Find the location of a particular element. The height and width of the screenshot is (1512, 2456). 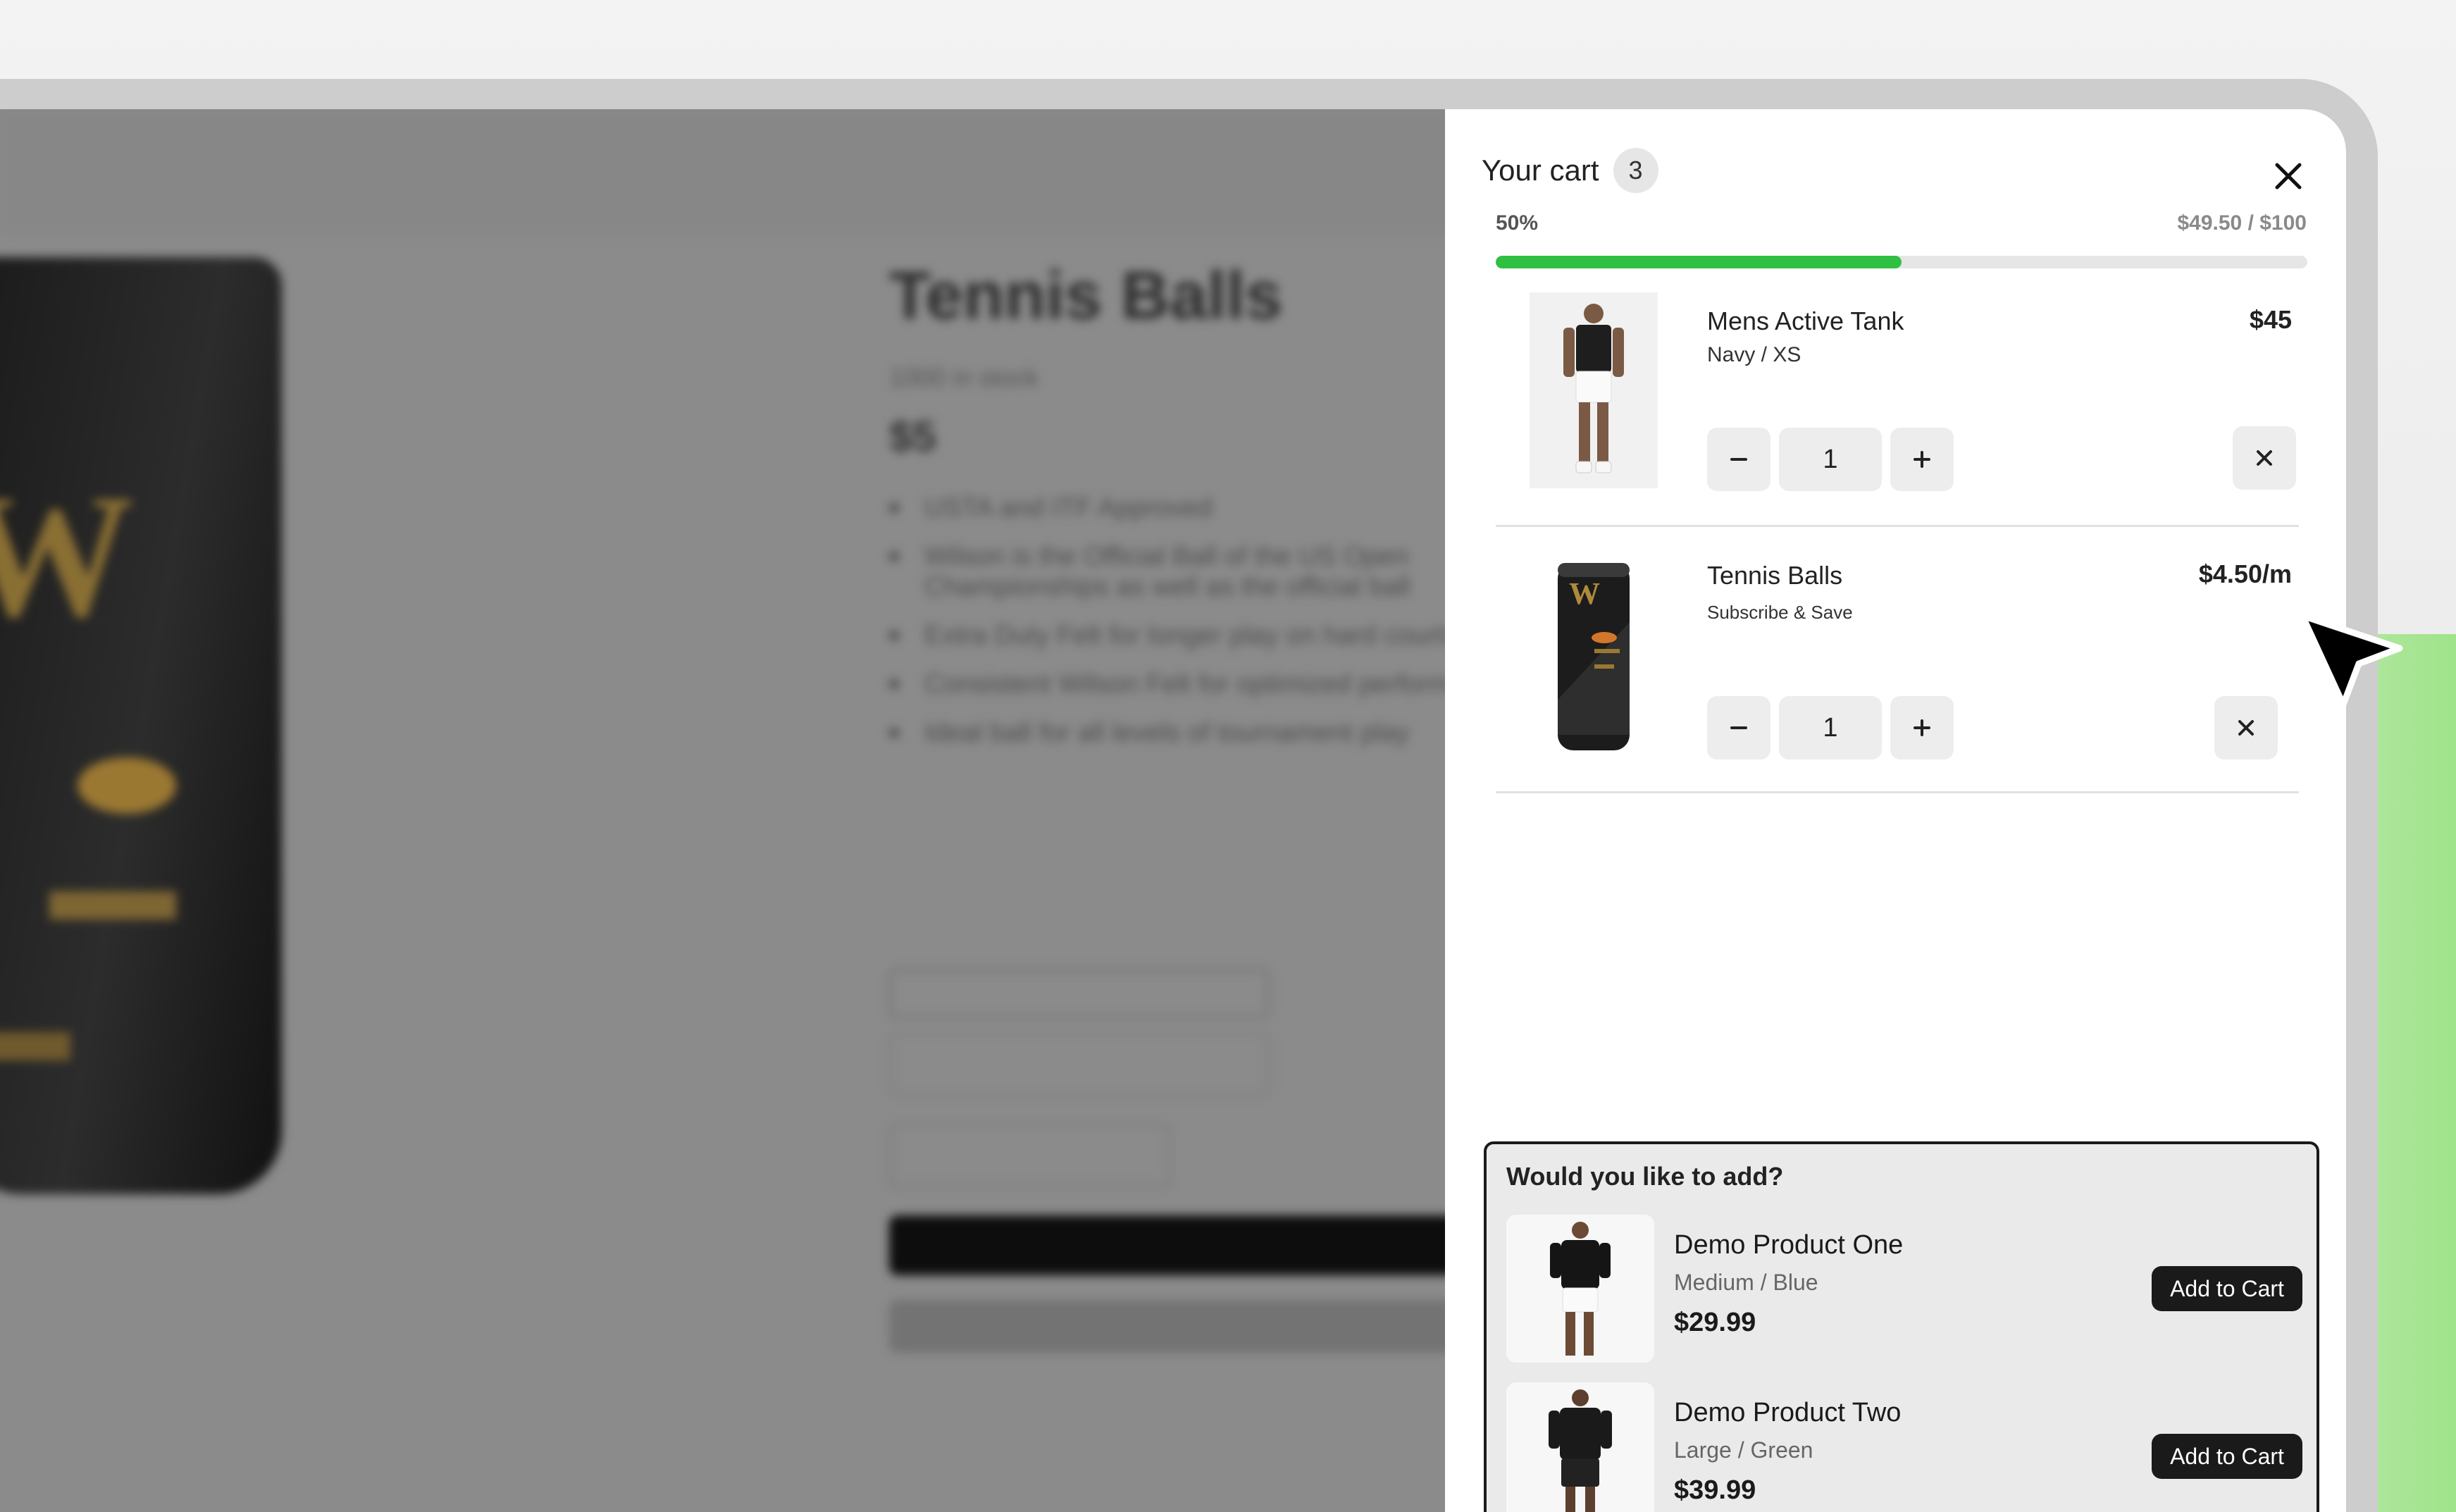

upsell-product-variant: Large / Green is located at coordinates (1744, 1450).